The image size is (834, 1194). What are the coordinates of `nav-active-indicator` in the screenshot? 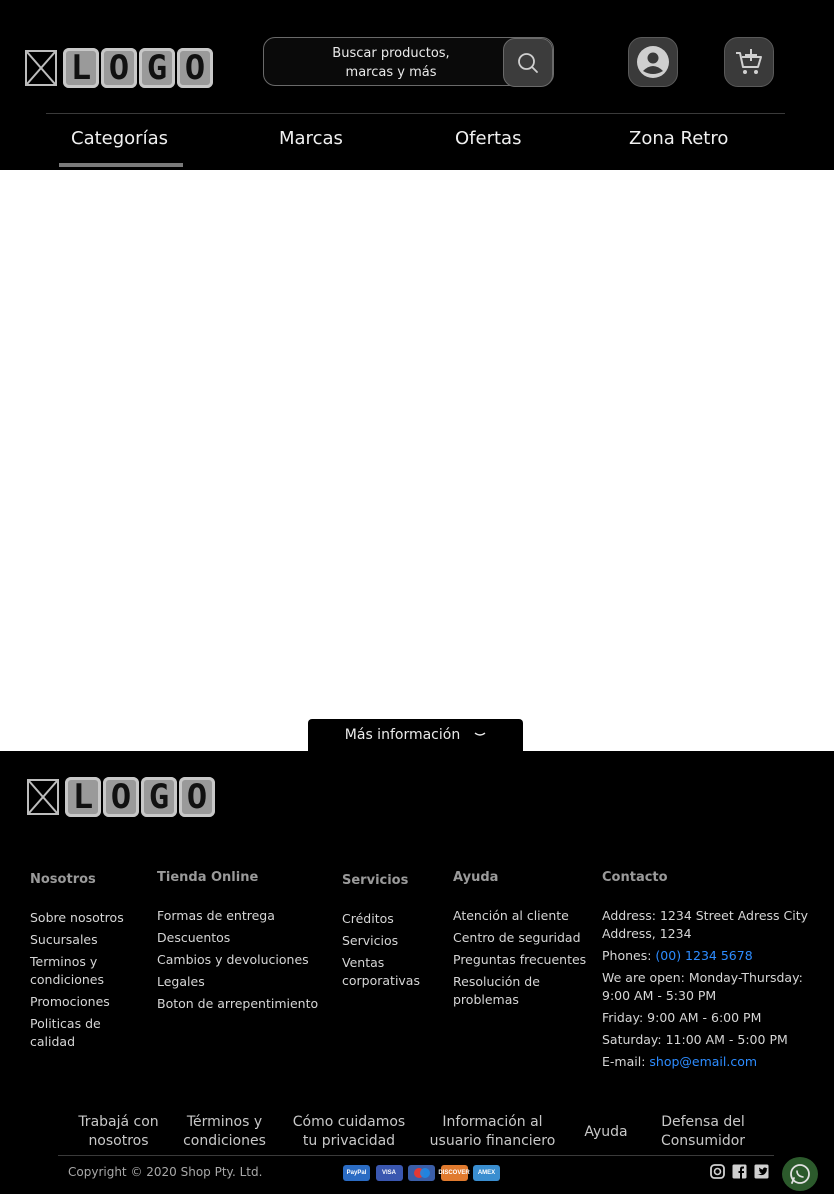 It's located at (121, 165).